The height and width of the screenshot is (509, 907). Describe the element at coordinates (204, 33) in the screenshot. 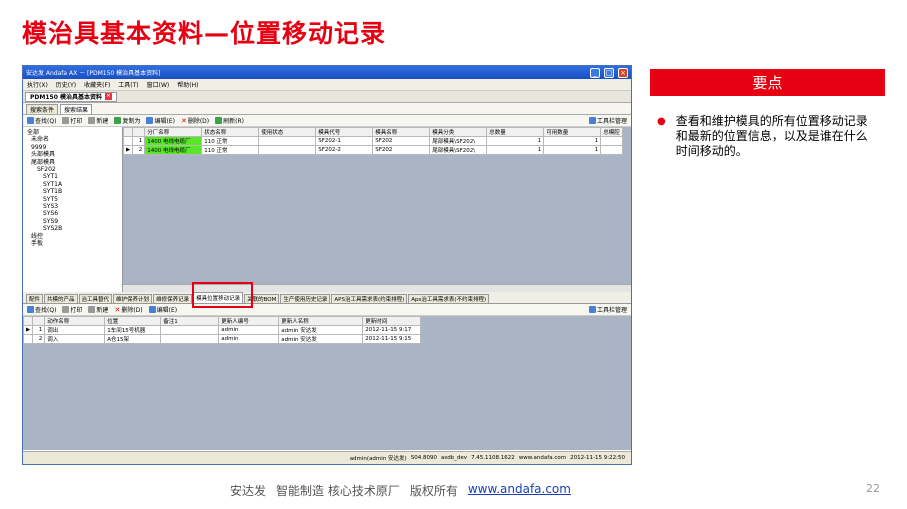

I see `slide-title: 模治具基本资料—位置移动记录` at that location.